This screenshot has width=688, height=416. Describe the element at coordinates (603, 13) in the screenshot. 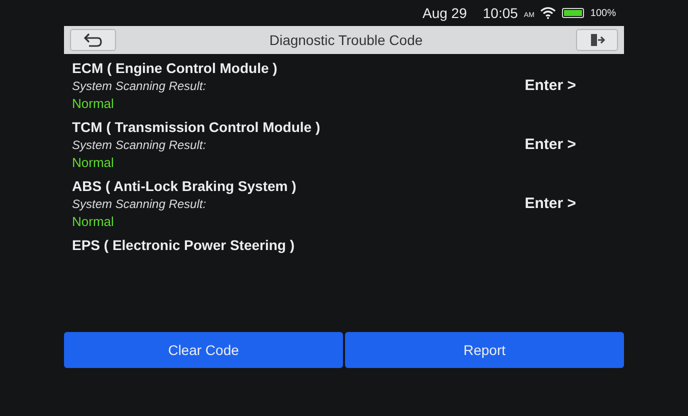

I see `battery-percent: 100%` at that location.